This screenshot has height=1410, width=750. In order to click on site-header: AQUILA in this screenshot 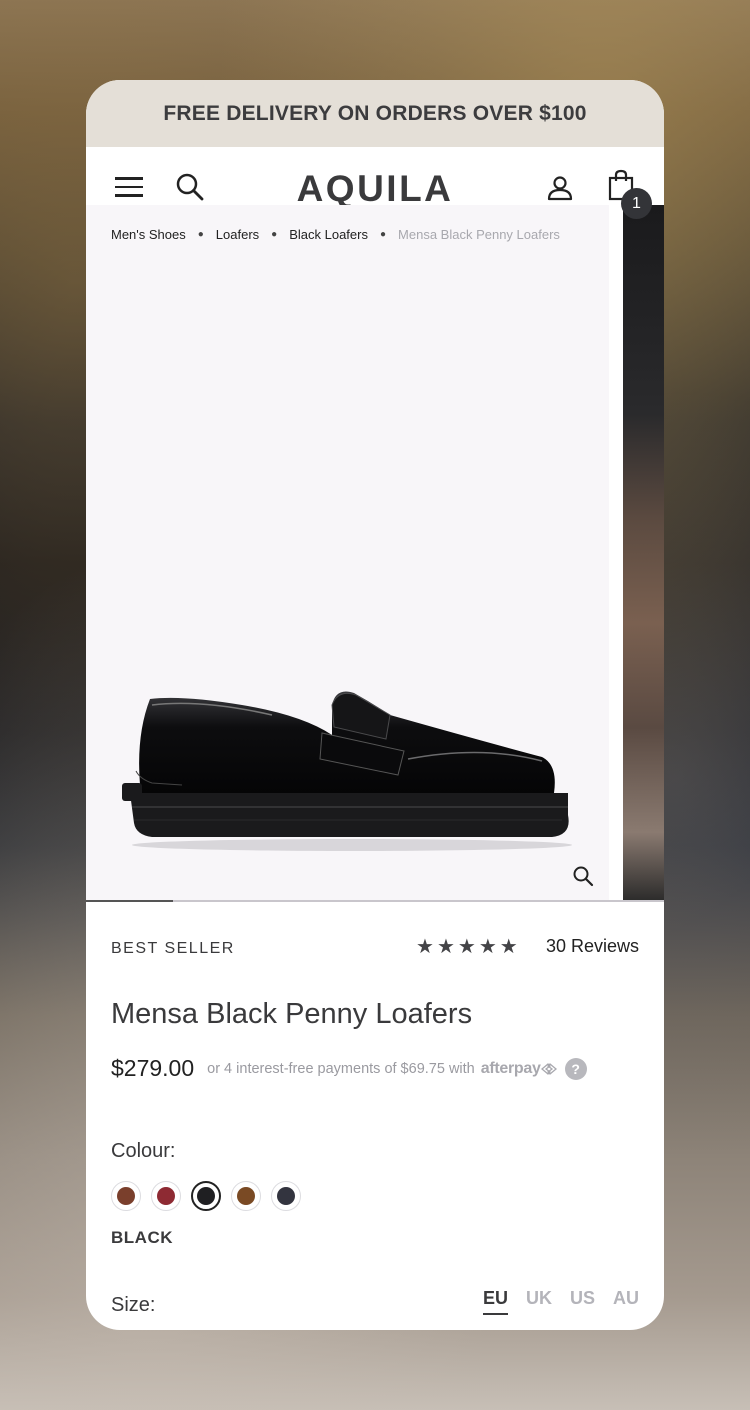, I will do `click(375, 176)`.